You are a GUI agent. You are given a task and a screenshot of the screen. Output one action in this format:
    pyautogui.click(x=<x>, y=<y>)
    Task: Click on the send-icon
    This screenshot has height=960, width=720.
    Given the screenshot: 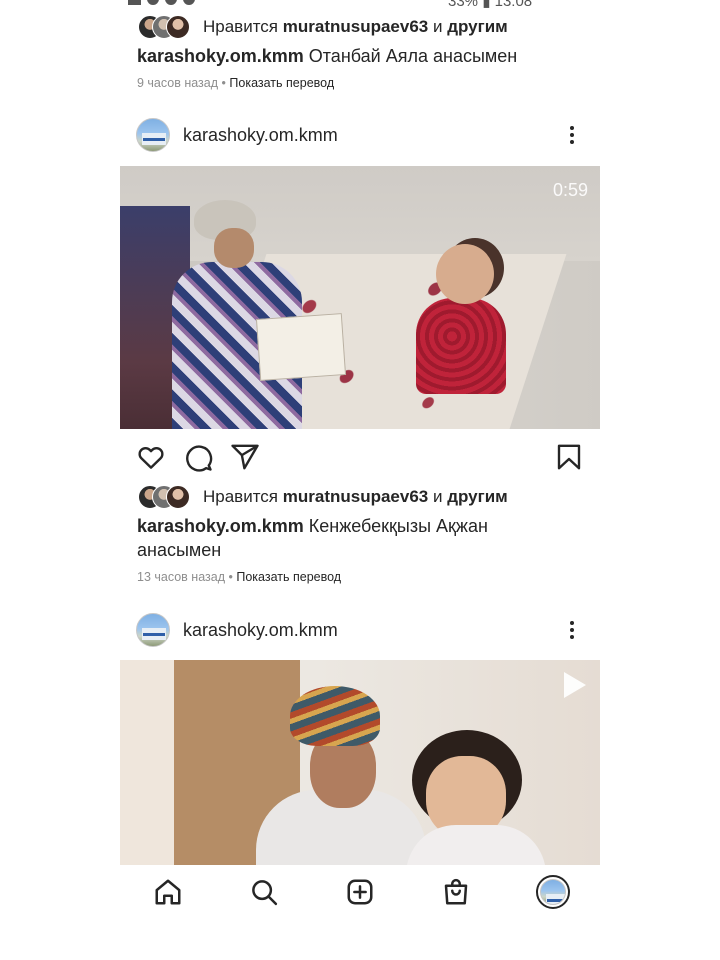 What is the action you would take?
    pyautogui.click(x=245, y=457)
    